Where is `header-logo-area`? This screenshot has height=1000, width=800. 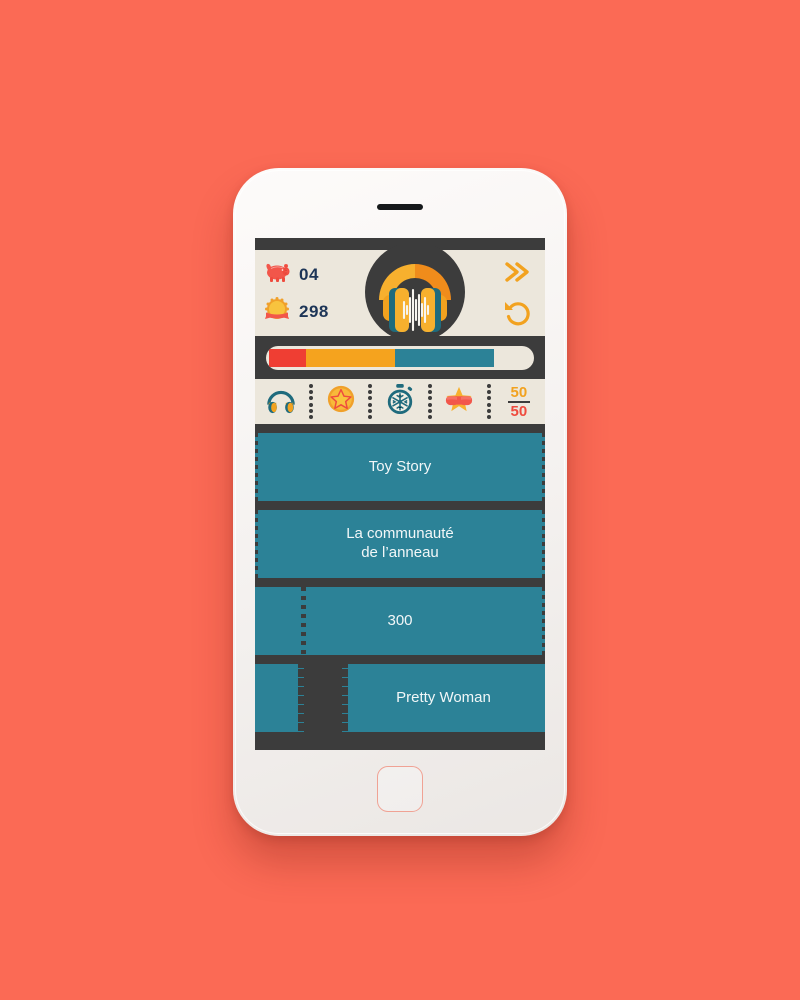
header-logo-area is located at coordinates (415, 292).